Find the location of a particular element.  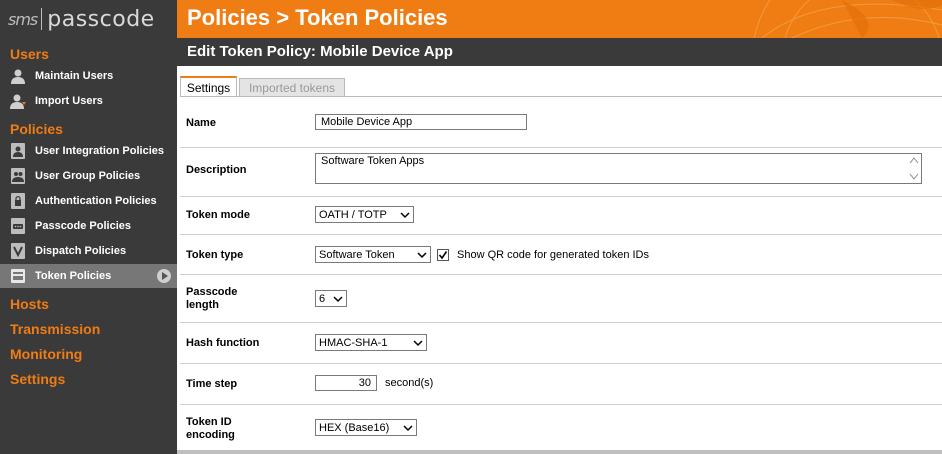

sidebar-item-dispatch-policies: Dispatch Policies is located at coordinates (88, 251).